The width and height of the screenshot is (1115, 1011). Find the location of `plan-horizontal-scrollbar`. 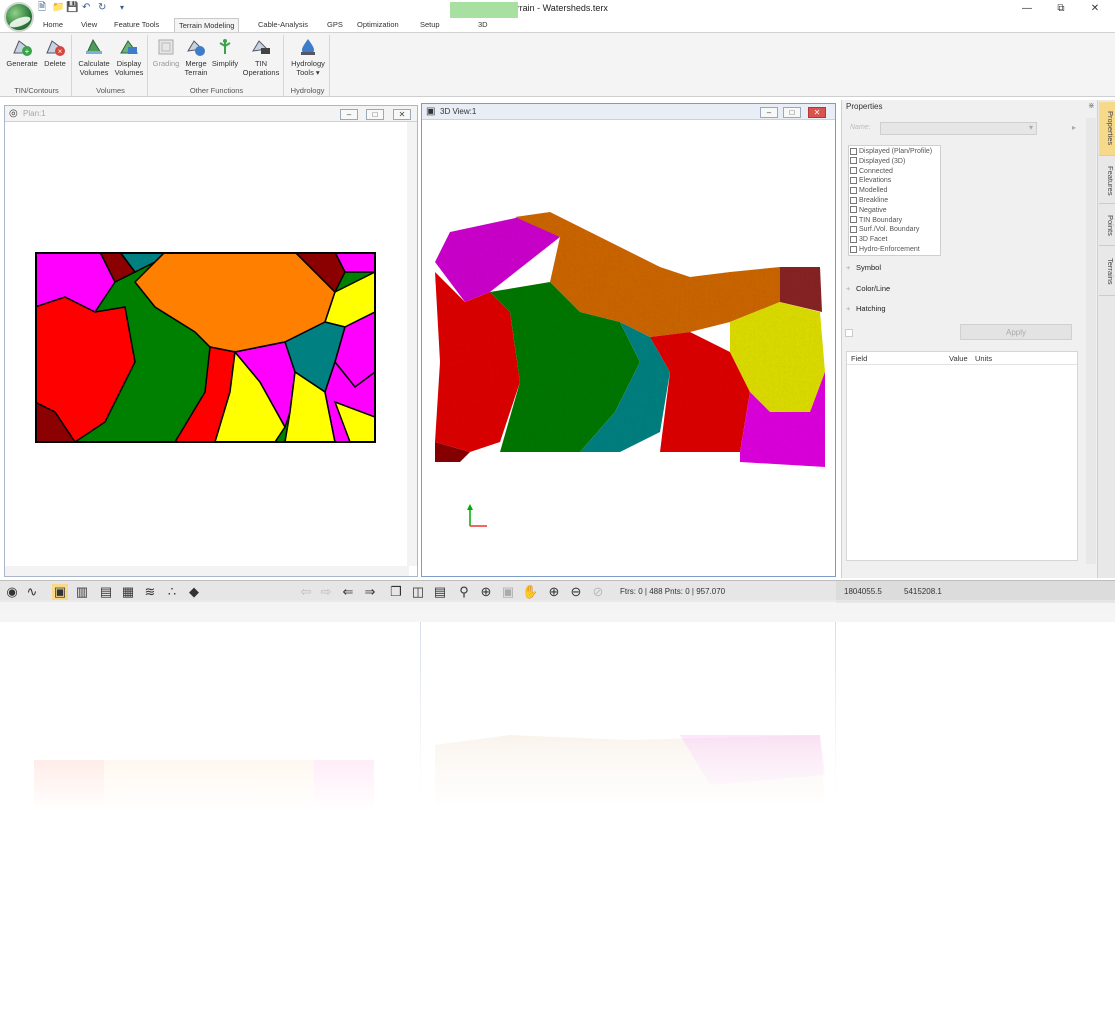

plan-horizontal-scrollbar is located at coordinates (207, 571).